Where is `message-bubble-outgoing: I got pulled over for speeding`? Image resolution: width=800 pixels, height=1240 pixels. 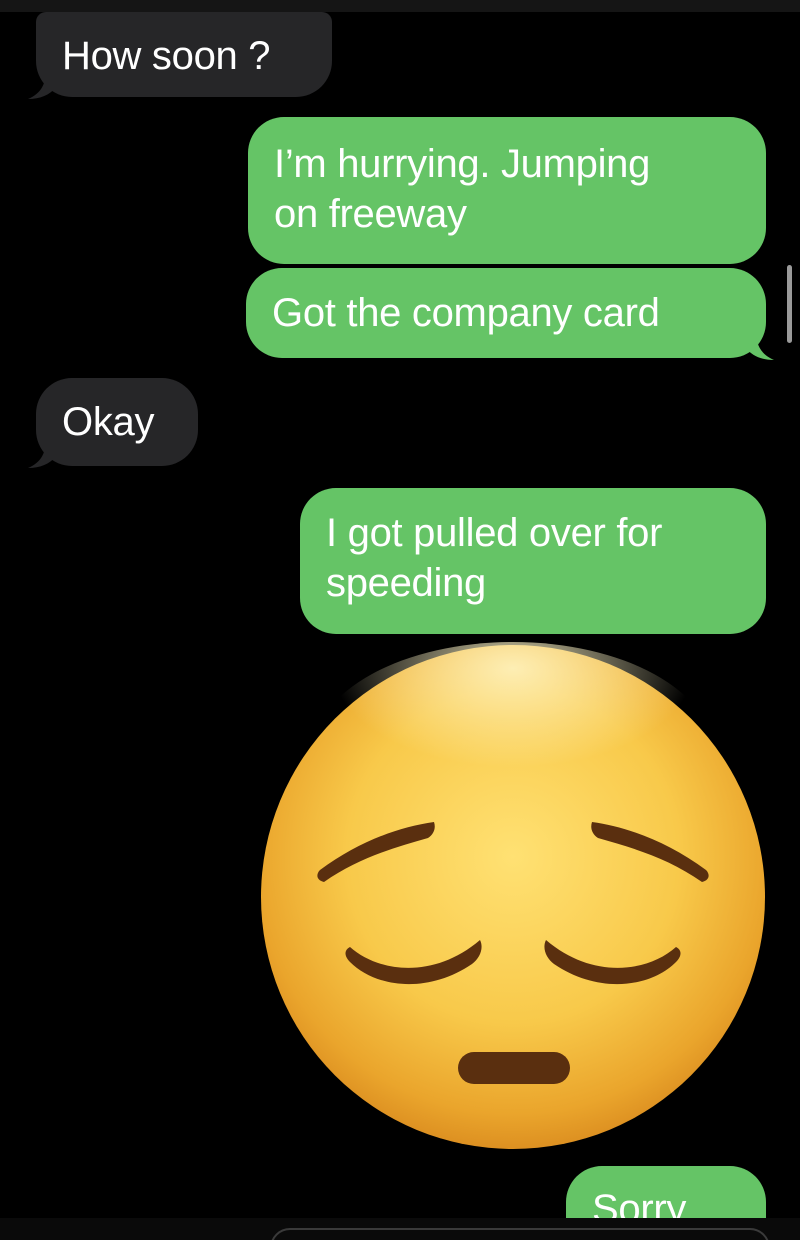 message-bubble-outgoing: I got pulled over for speeding is located at coordinates (533, 561).